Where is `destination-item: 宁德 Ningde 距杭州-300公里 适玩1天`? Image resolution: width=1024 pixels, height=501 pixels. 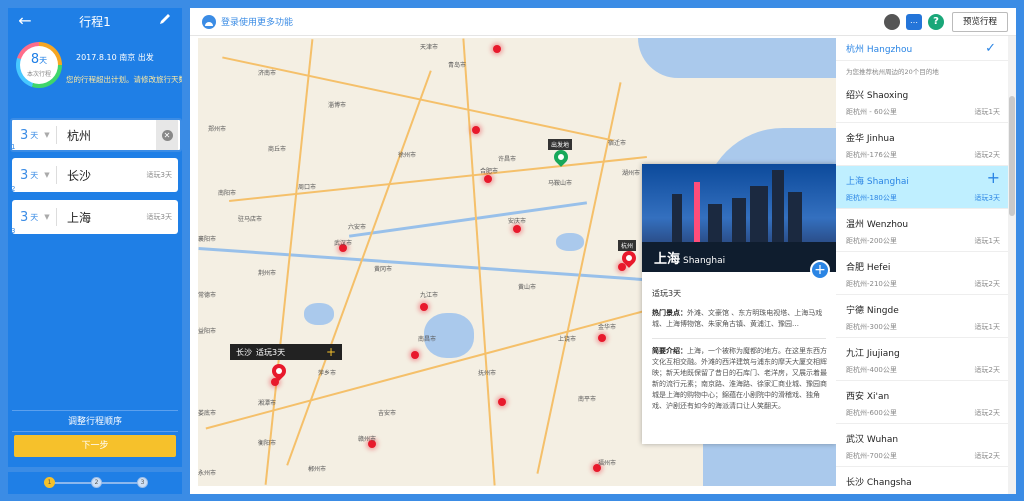 destination-item: 宁德 Ningde 距杭州-300公里 适玩1天 is located at coordinates (922, 316).